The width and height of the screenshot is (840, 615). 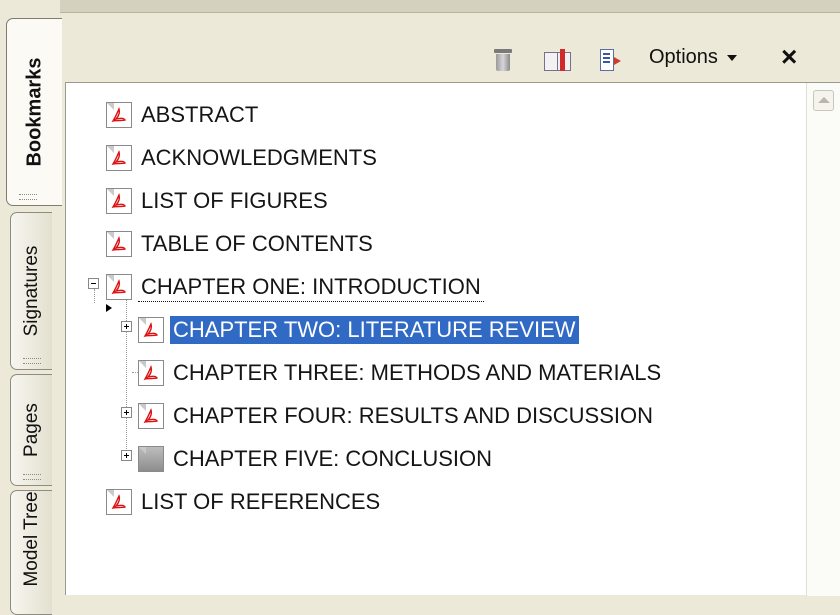 I want to click on tab-signatures: Signatures, so click(x=31, y=291).